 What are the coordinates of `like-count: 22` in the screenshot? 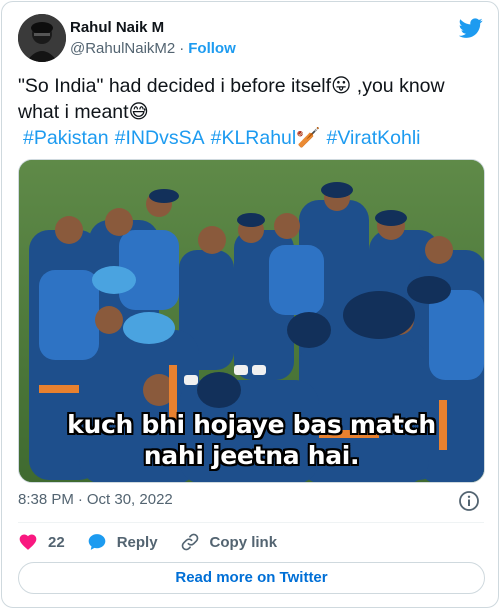 It's located at (56, 542).